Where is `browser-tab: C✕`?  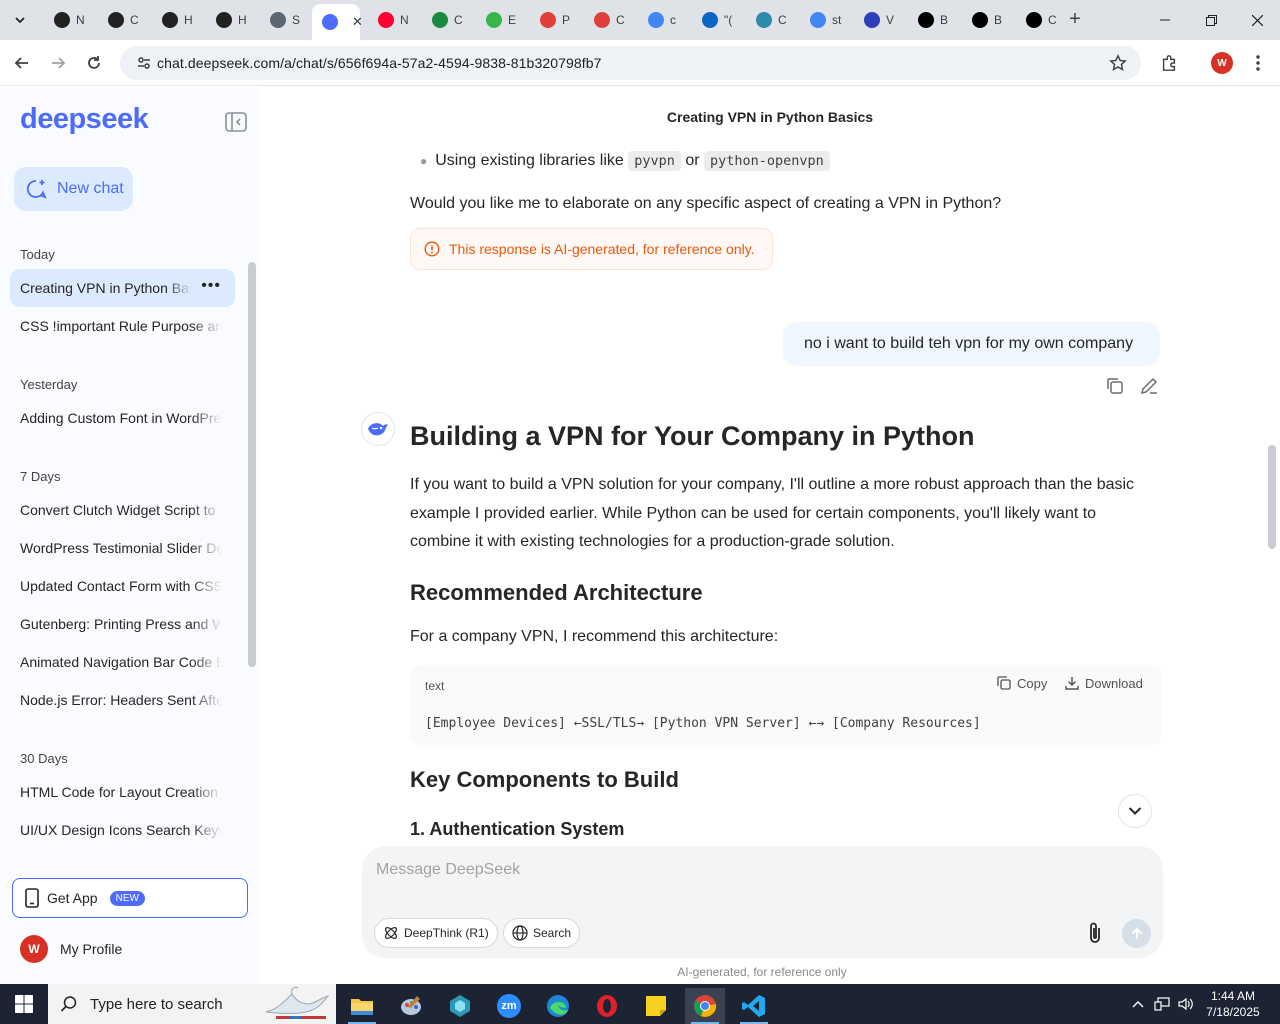 browser-tab: C✕ is located at coordinates (337, 22).